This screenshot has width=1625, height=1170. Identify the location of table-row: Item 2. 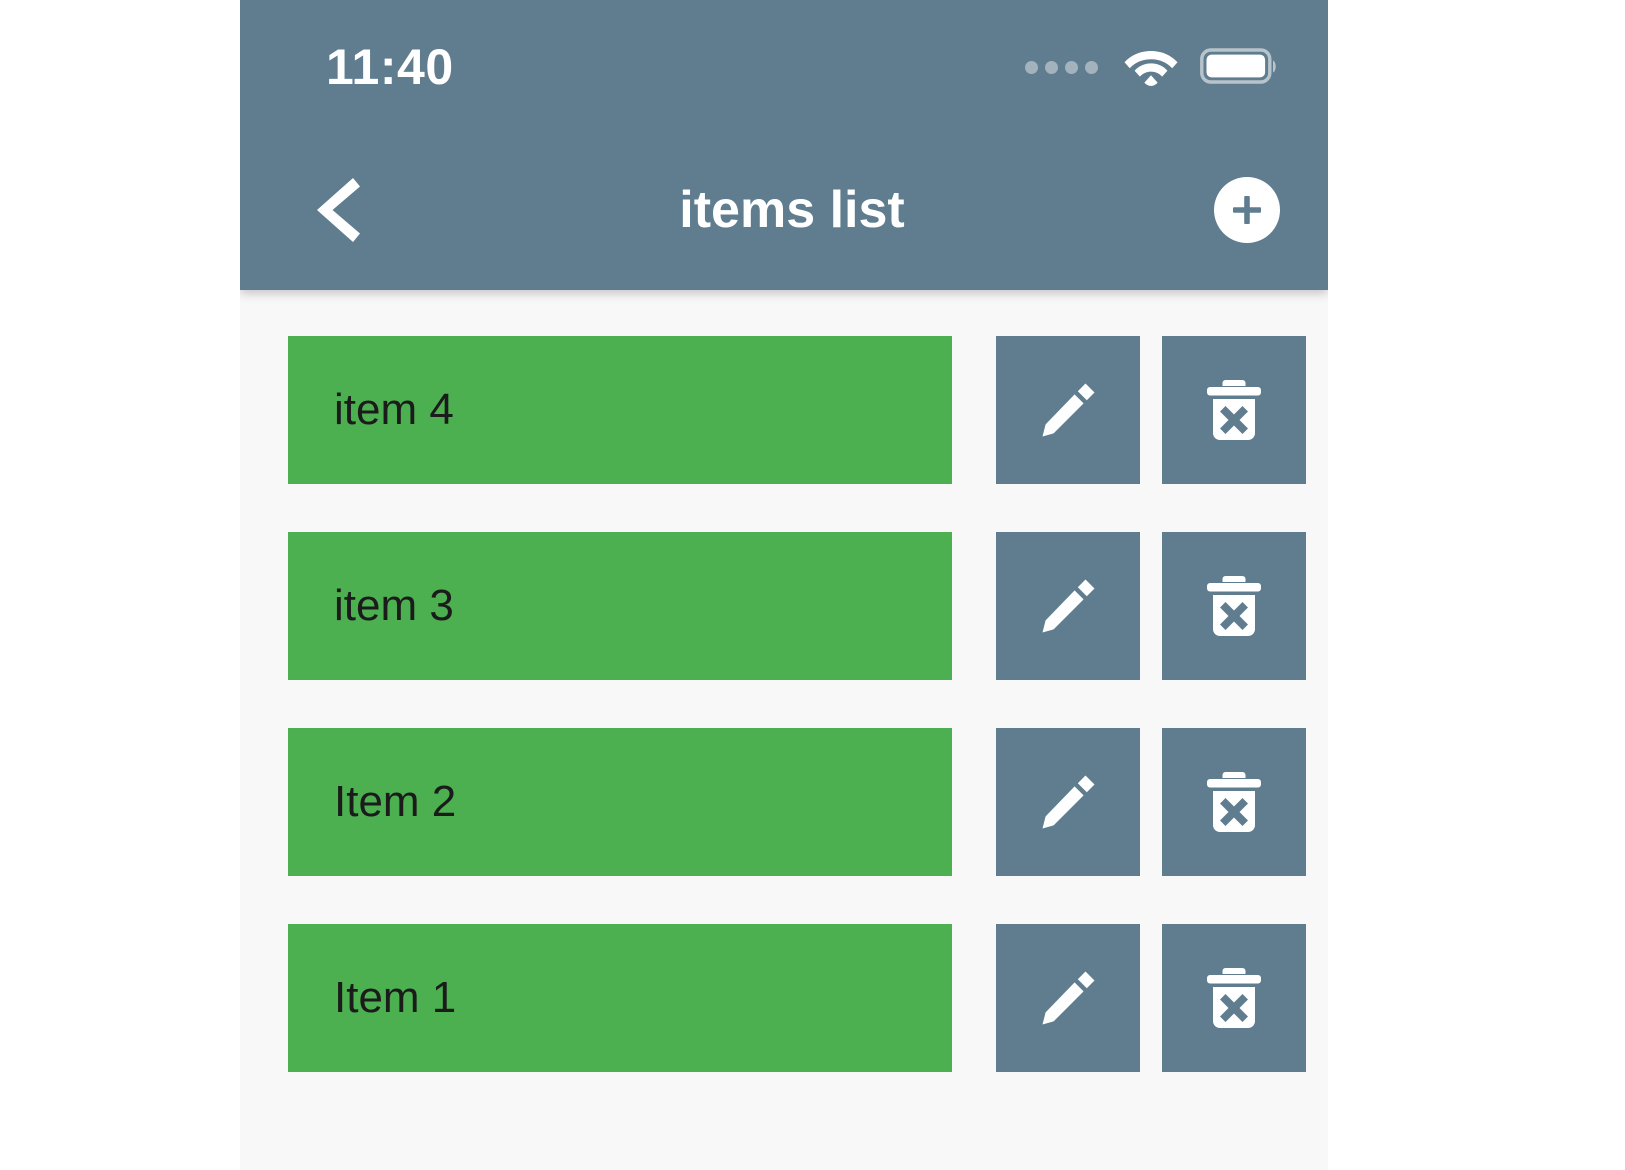
(784, 802).